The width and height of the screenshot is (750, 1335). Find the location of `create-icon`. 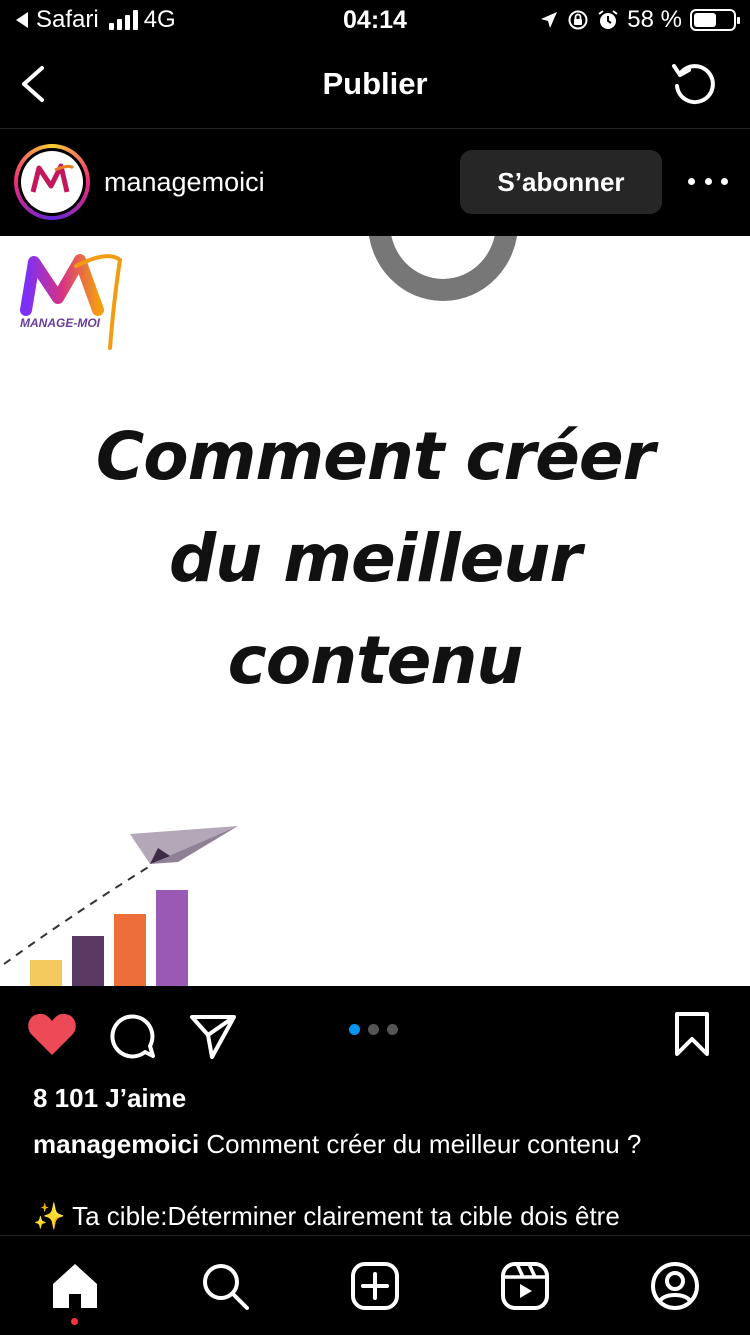

create-icon is located at coordinates (375, 1286).